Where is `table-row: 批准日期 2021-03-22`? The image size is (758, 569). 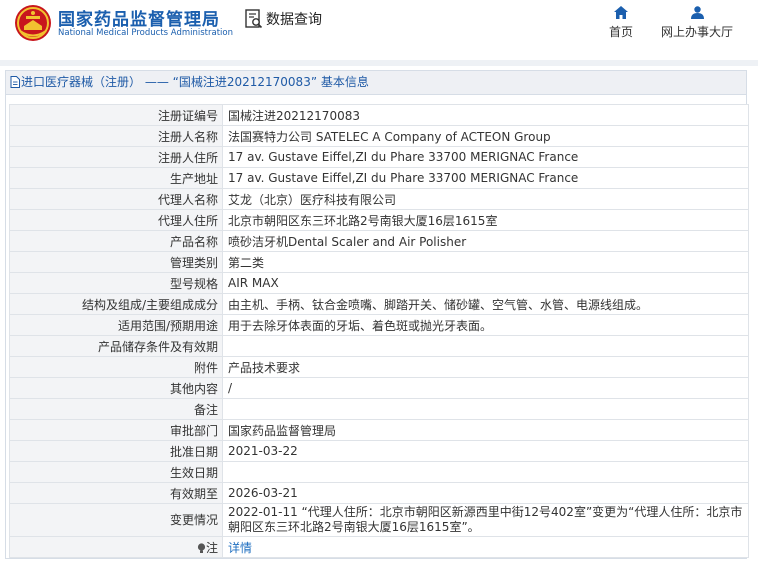
table-row: 批准日期 2021-03-22 is located at coordinates (379, 451).